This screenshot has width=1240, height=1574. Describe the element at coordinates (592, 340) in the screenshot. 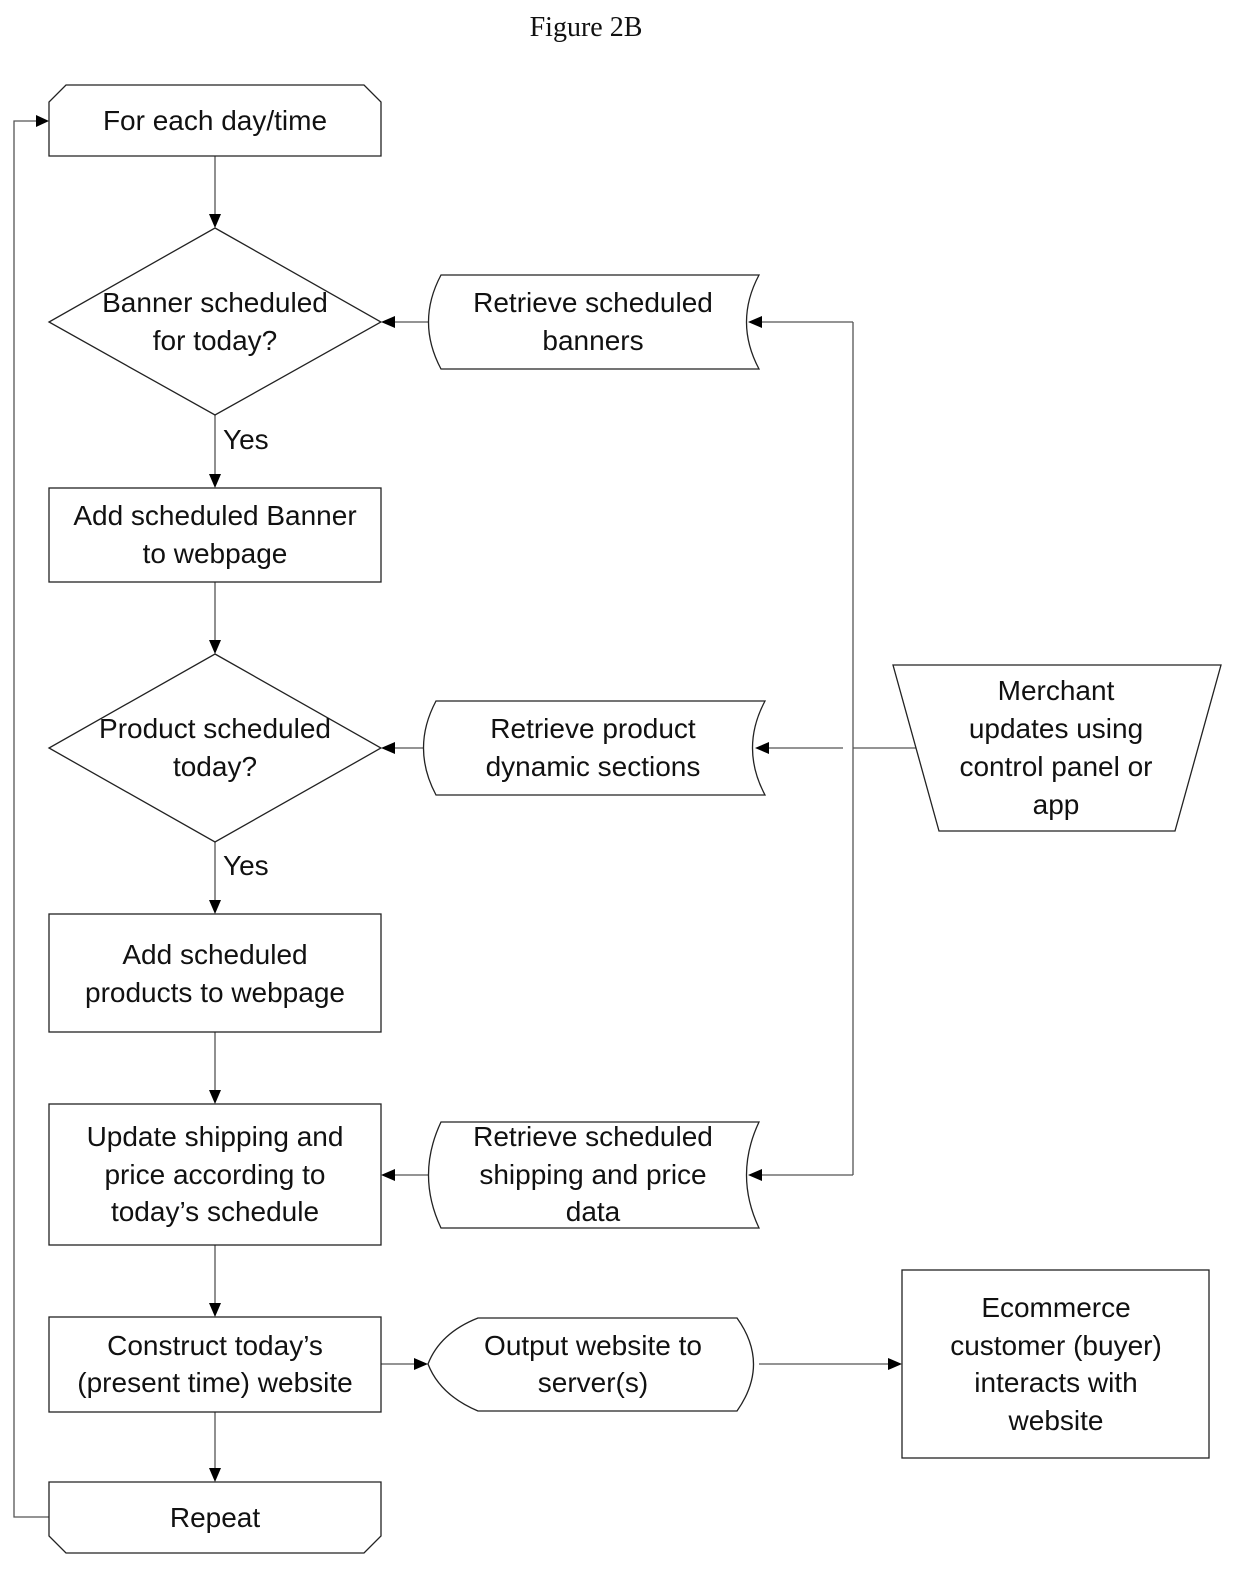

I see `node-label: banners` at that location.